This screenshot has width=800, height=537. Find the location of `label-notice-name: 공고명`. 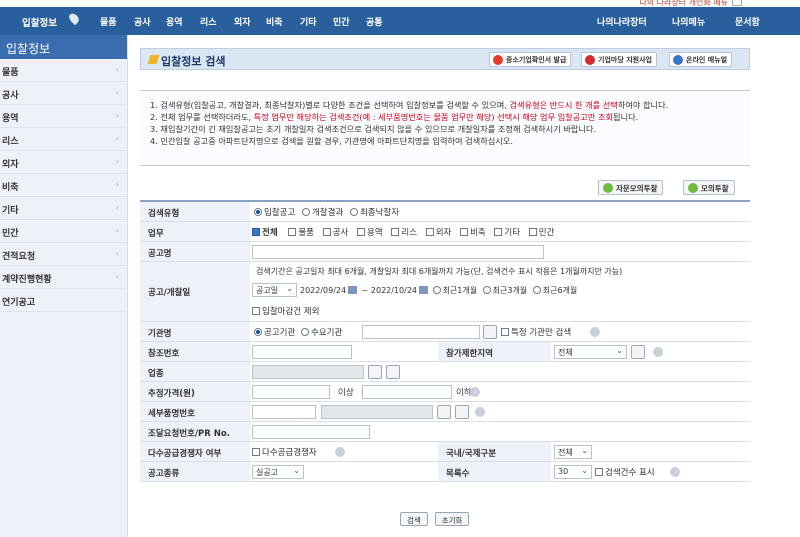

label-notice-name: 공고명 is located at coordinates (195, 251).